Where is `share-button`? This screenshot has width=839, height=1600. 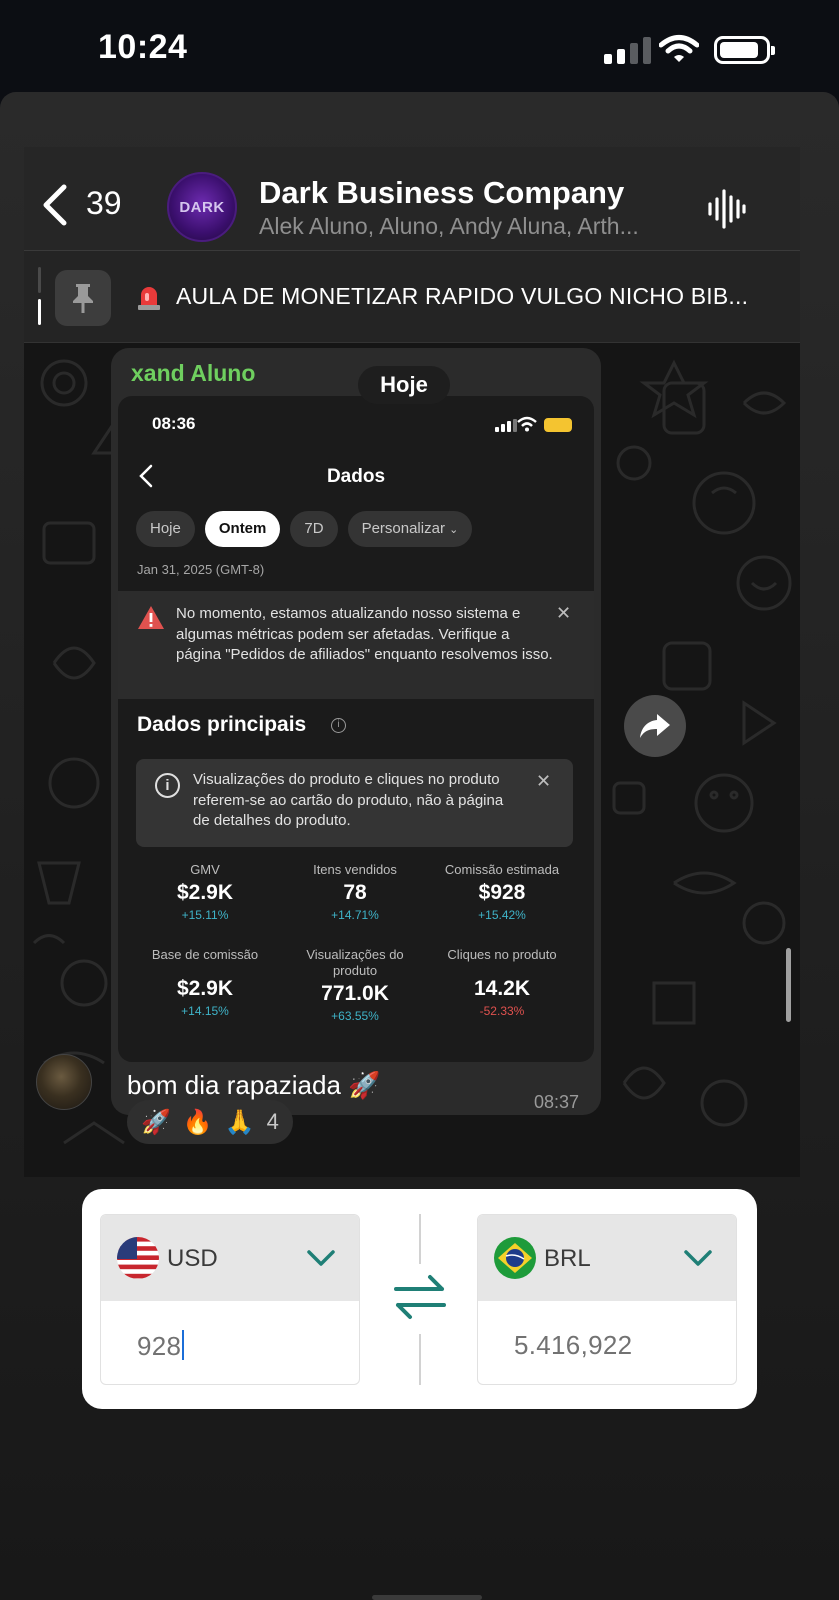 share-button is located at coordinates (655, 726).